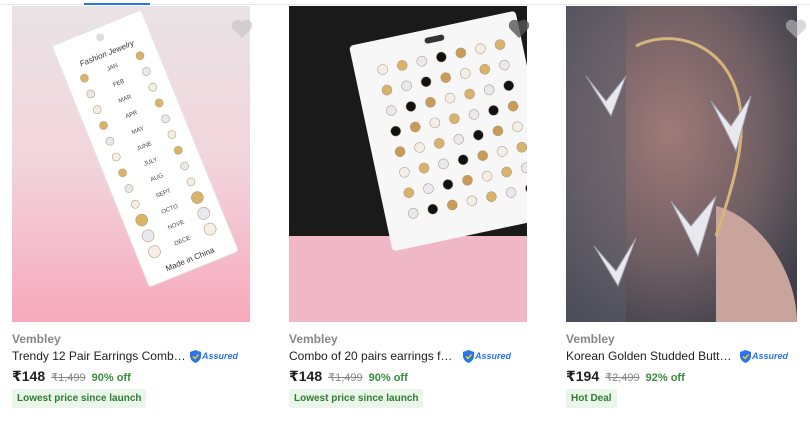 The image size is (810, 422). Describe the element at coordinates (117, 4) in the screenshot. I see `active-tab-indicator` at that location.